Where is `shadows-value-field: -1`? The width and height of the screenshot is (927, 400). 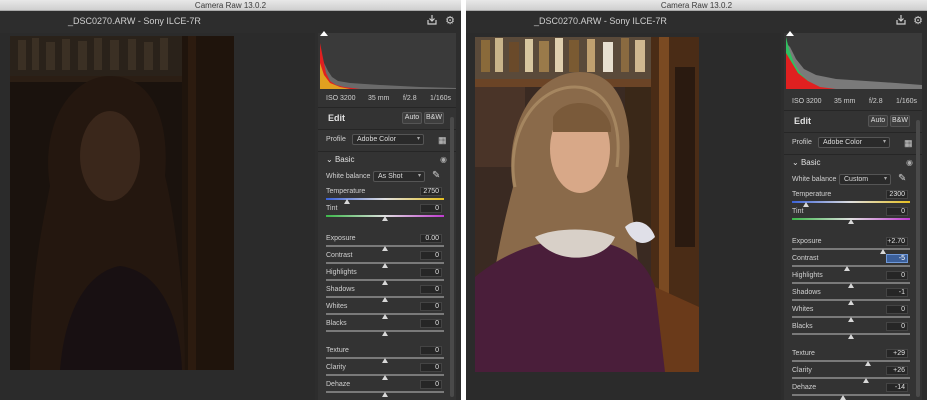
shadows-value-field: -1 is located at coordinates (897, 292).